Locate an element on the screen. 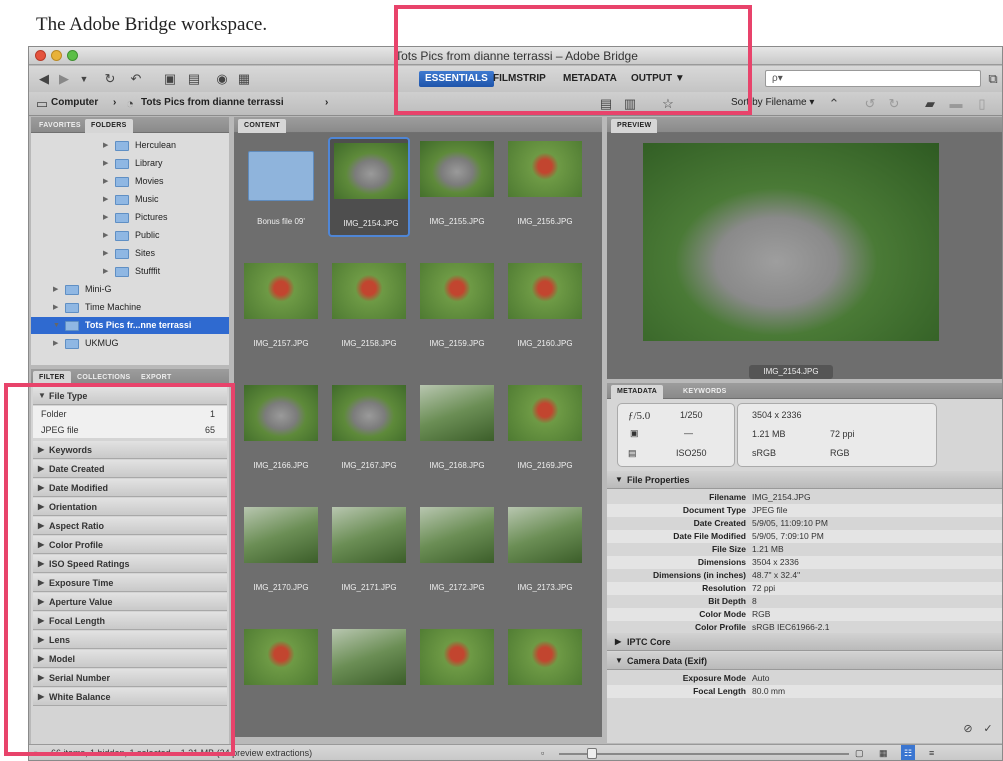  metadata-value: 5/9/05, 11:09:10 PM is located at coordinates (790, 523).